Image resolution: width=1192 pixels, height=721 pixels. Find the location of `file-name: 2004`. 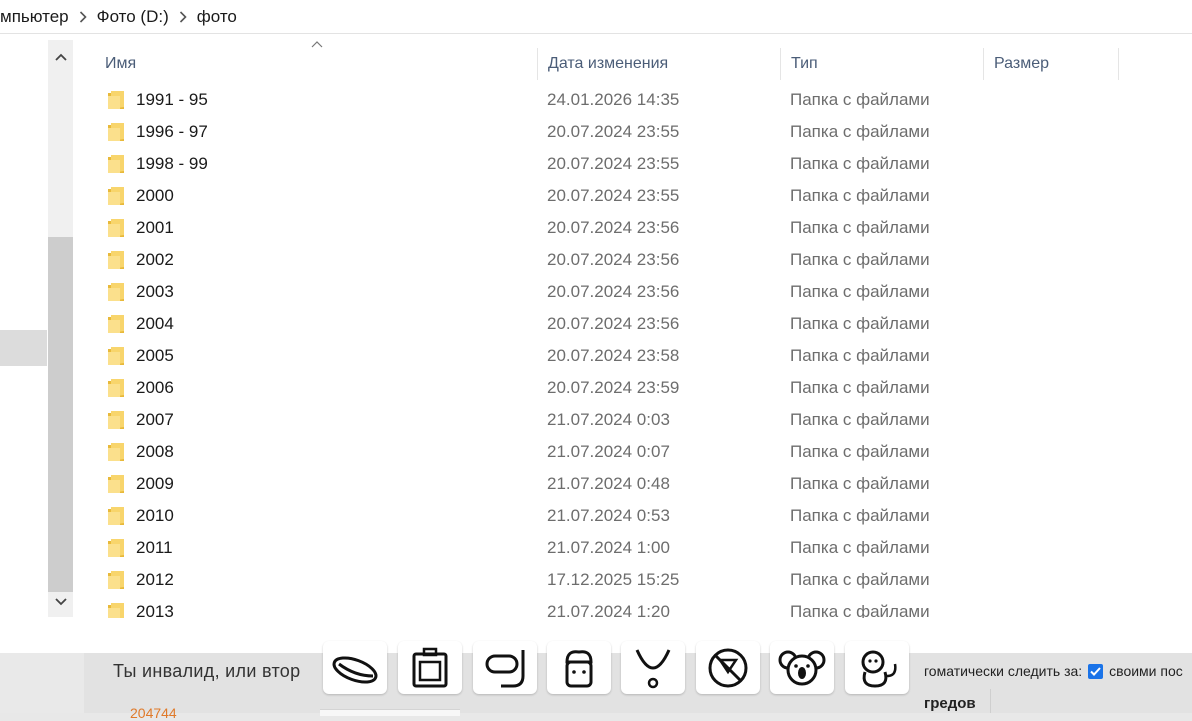

file-name: 2004 is located at coordinates (155, 324).